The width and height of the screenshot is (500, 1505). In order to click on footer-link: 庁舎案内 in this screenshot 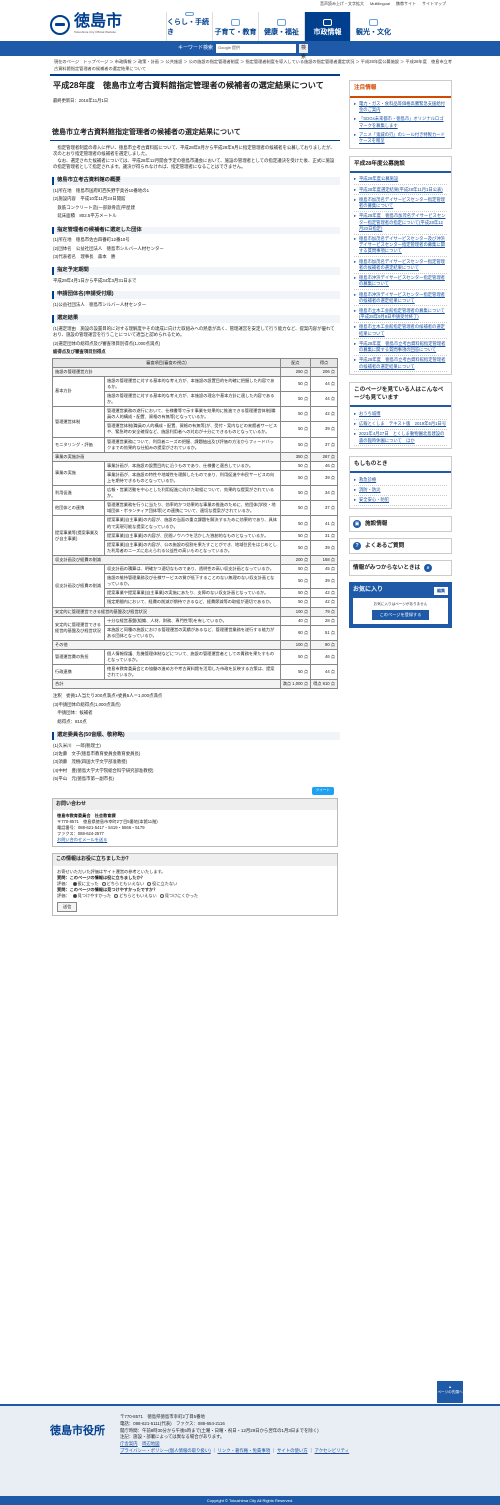, I will do `click(129, 1443)`.